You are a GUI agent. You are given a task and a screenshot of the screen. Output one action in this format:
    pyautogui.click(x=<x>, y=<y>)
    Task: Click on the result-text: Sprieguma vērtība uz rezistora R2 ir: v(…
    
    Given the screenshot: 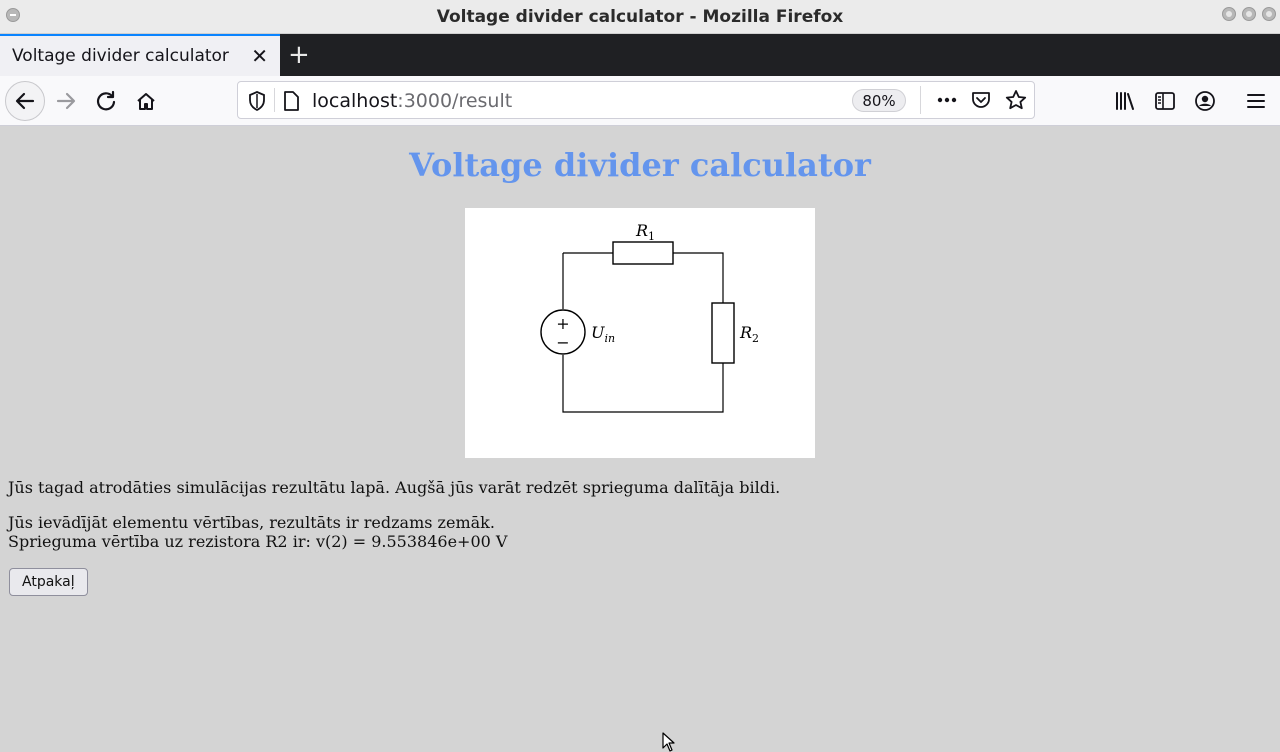 What is the action you would take?
    pyautogui.click(x=258, y=541)
    